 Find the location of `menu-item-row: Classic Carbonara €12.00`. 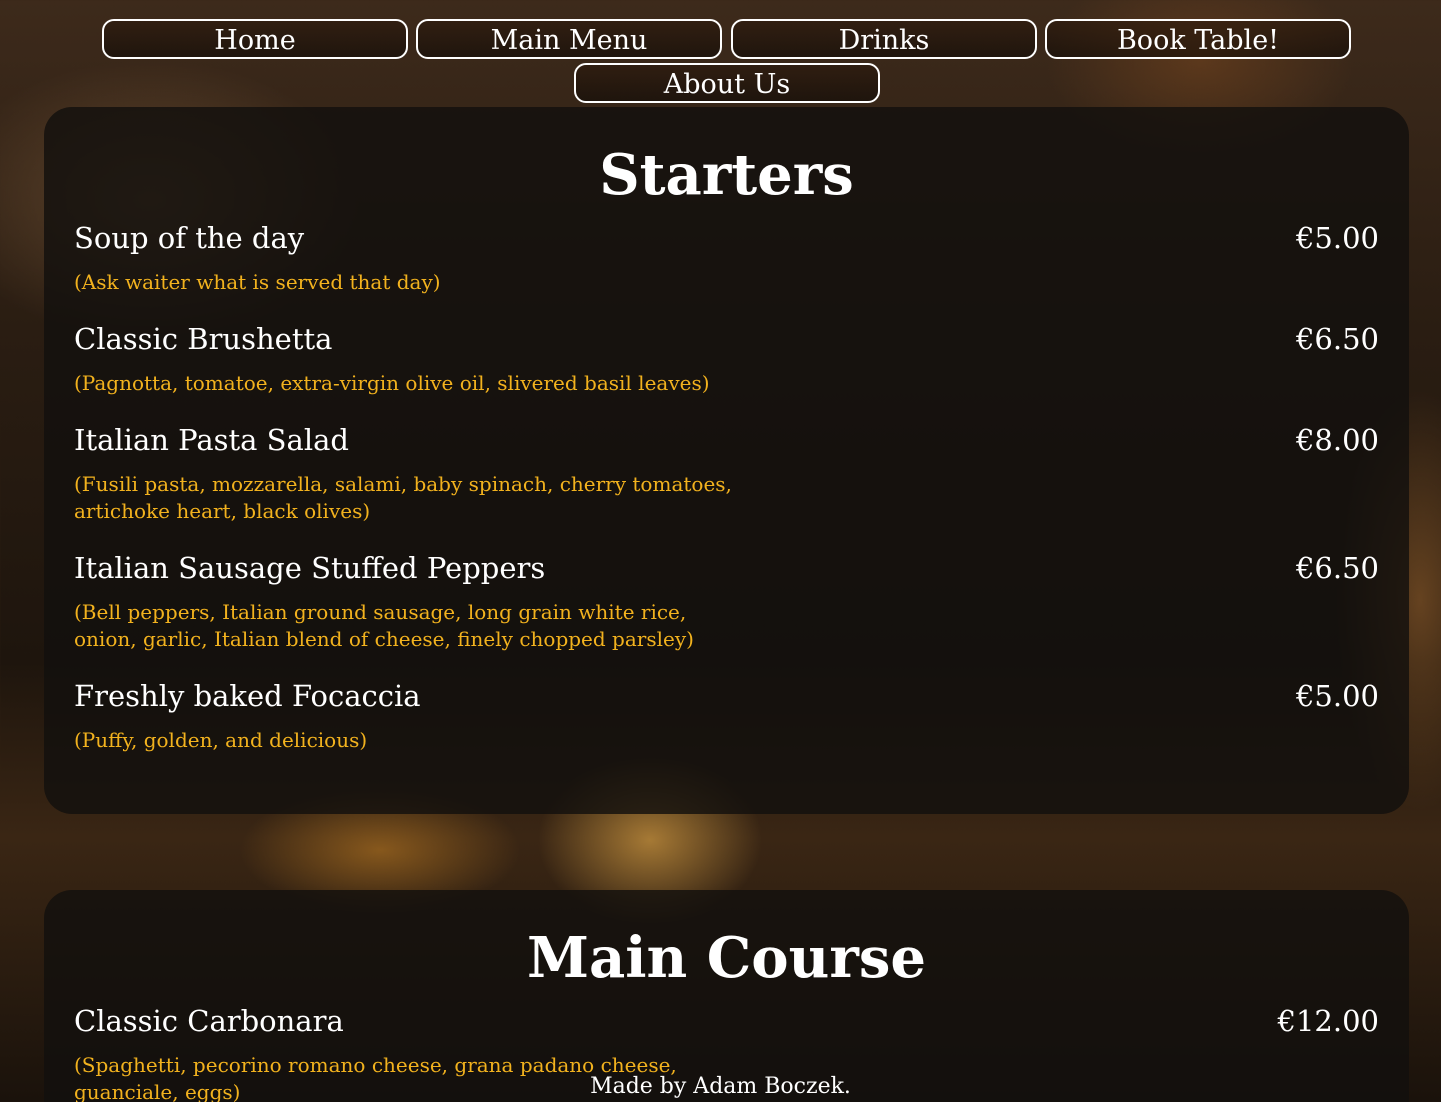

menu-item-row: Classic Carbonara €12.00 is located at coordinates (726, 1021).